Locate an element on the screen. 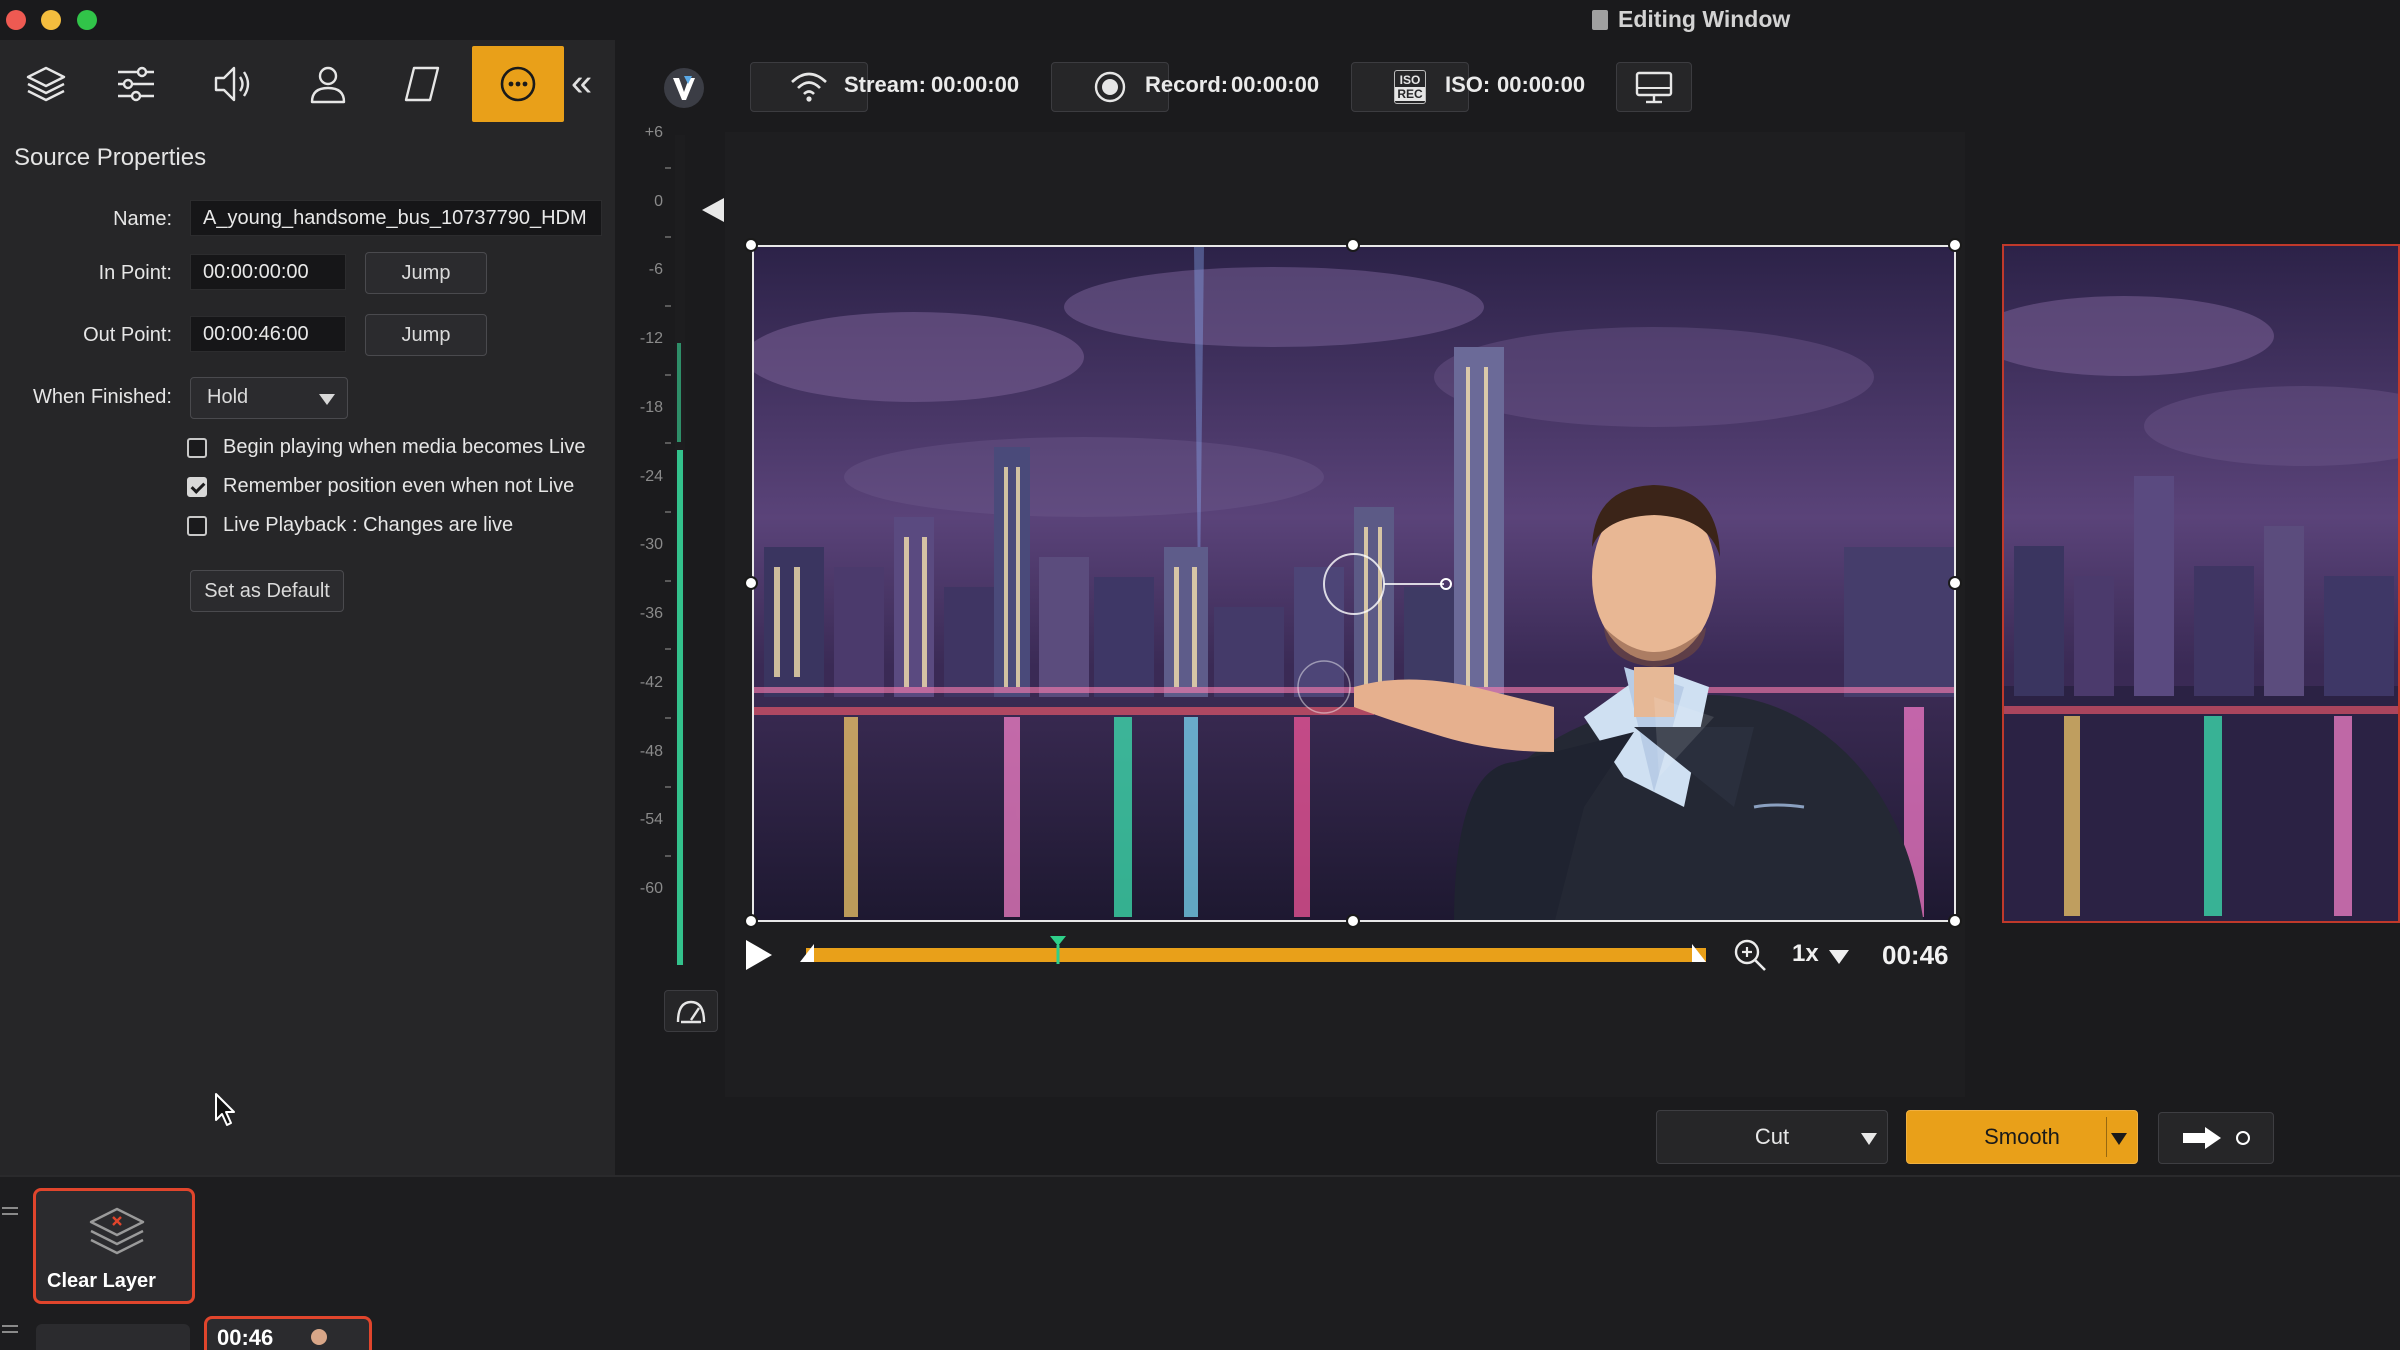  document-icon is located at coordinates (1600, 19).